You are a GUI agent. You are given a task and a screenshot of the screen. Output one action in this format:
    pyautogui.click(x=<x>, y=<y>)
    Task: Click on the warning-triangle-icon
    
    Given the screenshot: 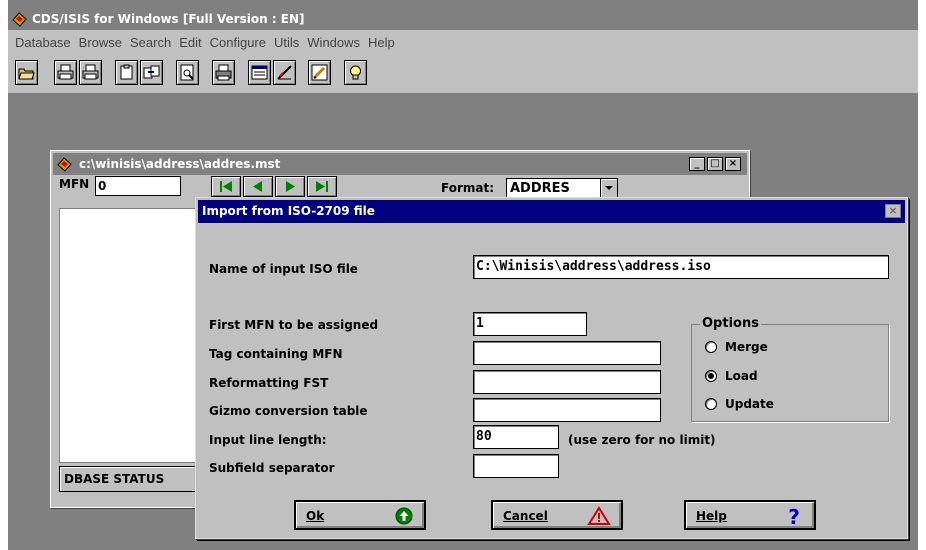 What is the action you would take?
    pyautogui.click(x=599, y=515)
    